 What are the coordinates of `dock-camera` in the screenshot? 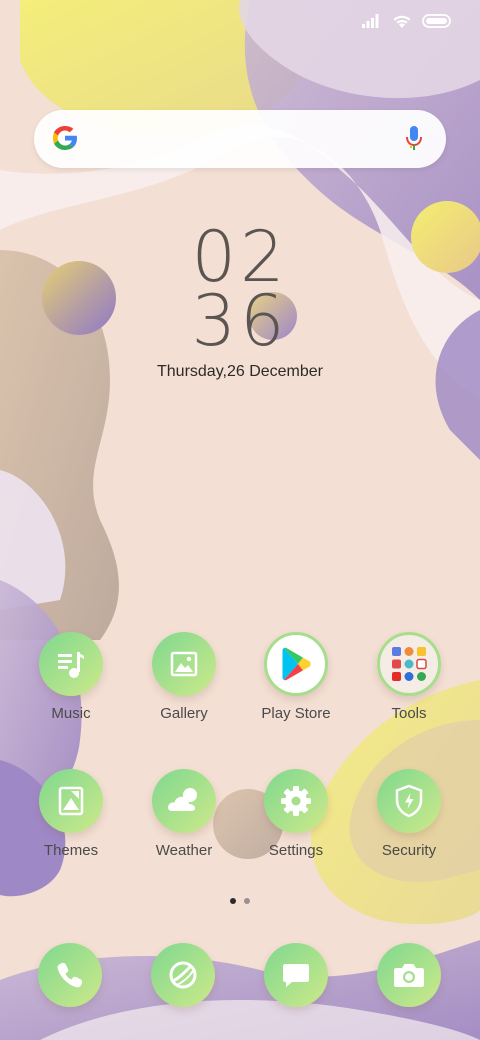 It's located at (409, 975).